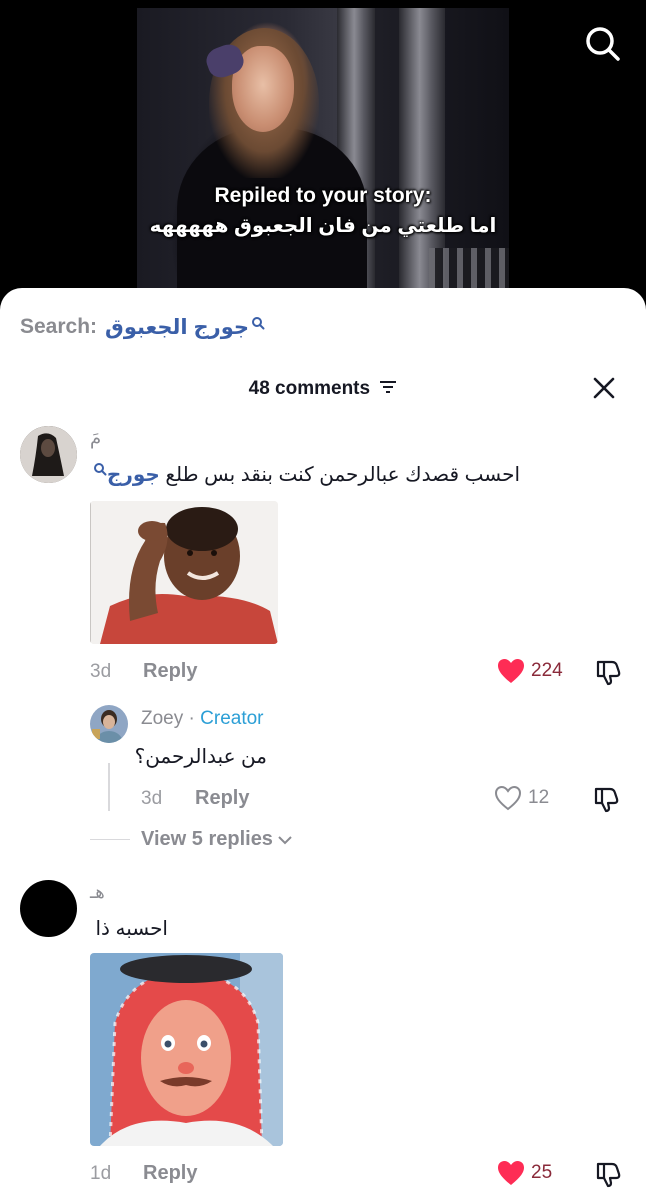 The height and width of the screenshot is (1200, 646). I want to click on filter-icon, so click(388, 387).